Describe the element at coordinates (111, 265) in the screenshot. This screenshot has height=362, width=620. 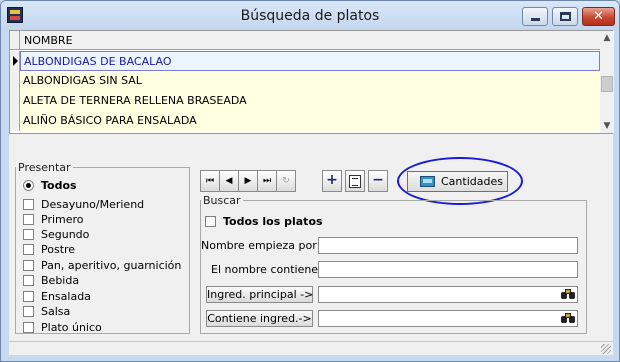
I see `checkbox-label: Pan, aperitivo, guarnición` at that location.